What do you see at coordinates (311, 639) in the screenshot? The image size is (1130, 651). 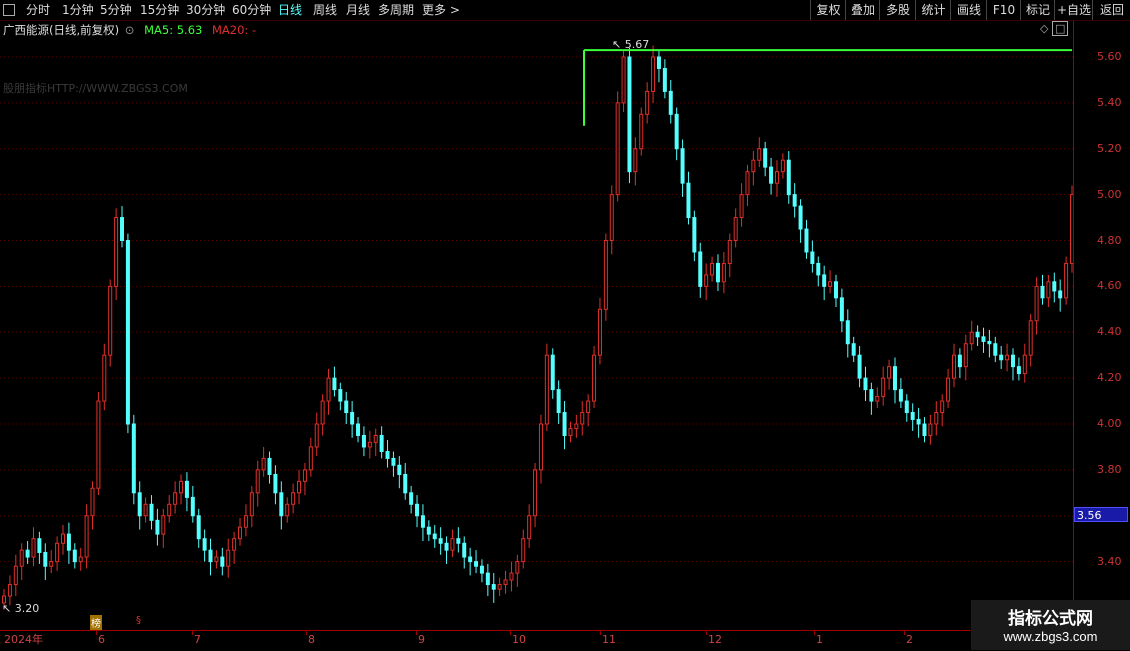 I see `time-axis-label: 8` at bounding box center [311, 639].